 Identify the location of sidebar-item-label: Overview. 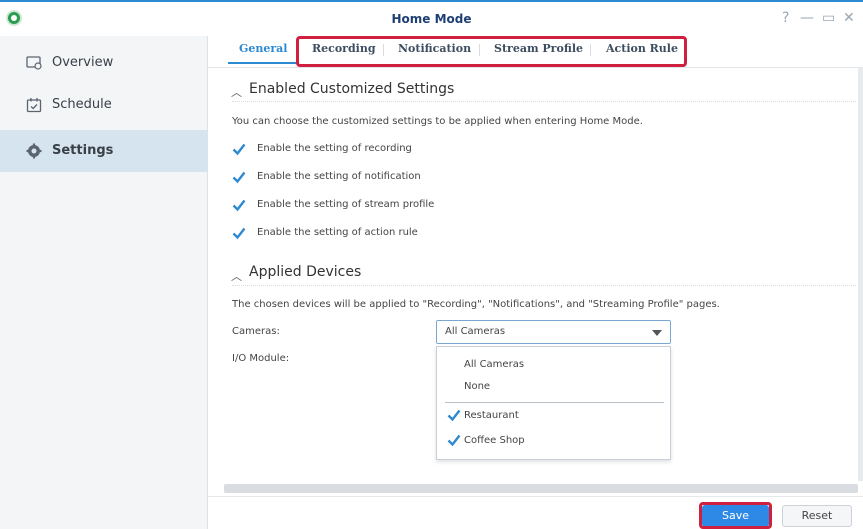
(83, 62).